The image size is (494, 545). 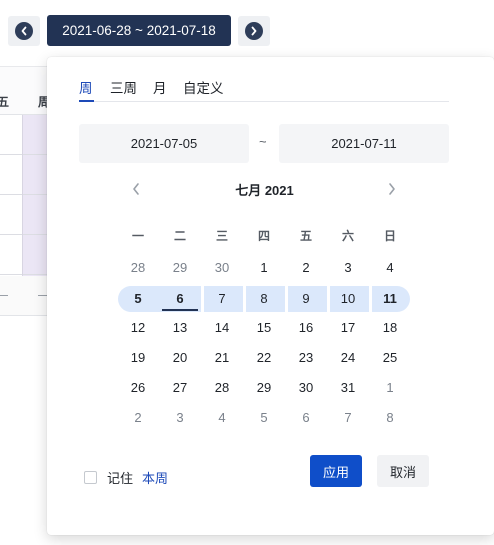 I want to click on prev-range-button, so click(x=24, y=31).